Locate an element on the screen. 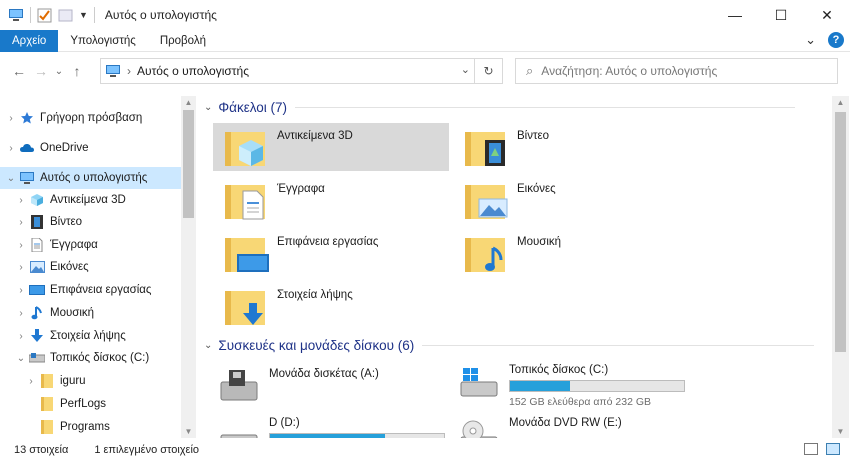 Image resolution: width=850 pixels, height=462 pixels. tab-view: Προβολή is located at coordinates (183, 41).